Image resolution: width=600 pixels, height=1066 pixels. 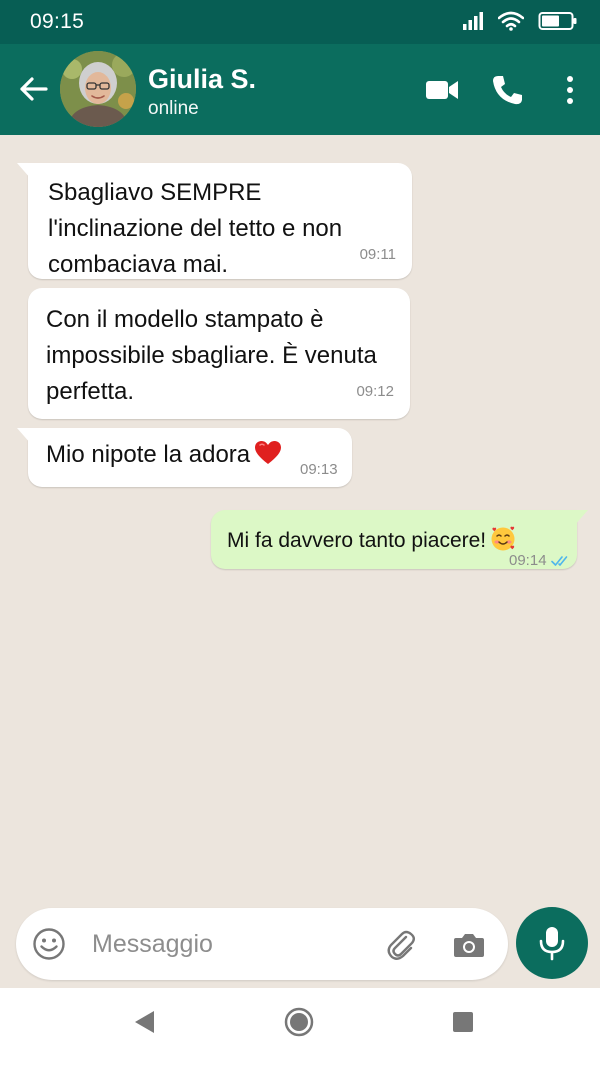 What do you see at coordinates (507, 90) in the screenshot?
I see `phone-icon` at bounding box center [507, 90].